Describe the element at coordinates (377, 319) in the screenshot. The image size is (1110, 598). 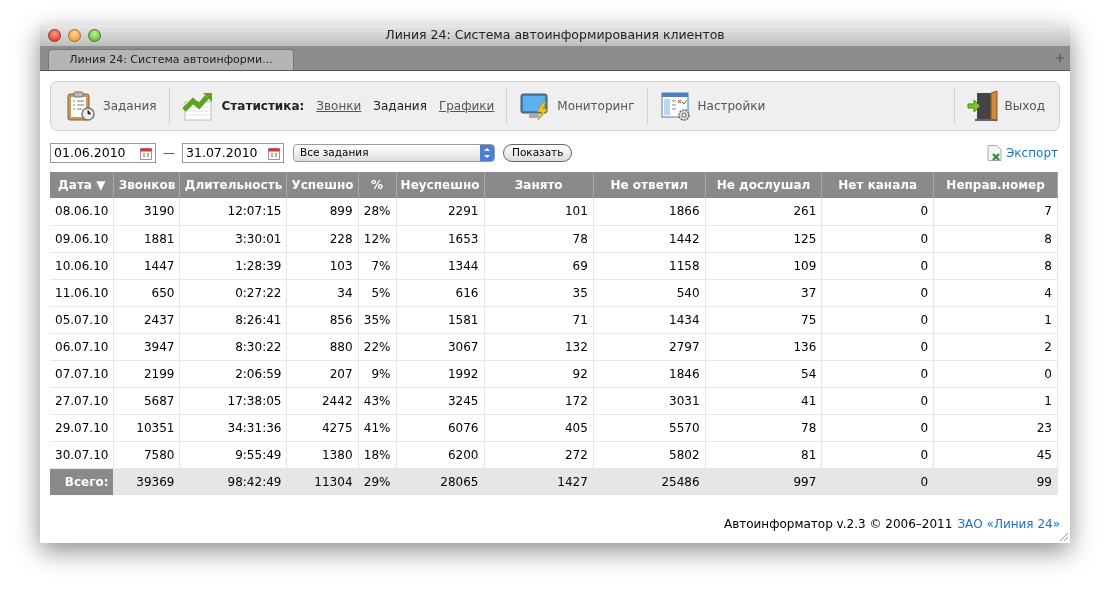
I see `table-cell: 35%` at that location.